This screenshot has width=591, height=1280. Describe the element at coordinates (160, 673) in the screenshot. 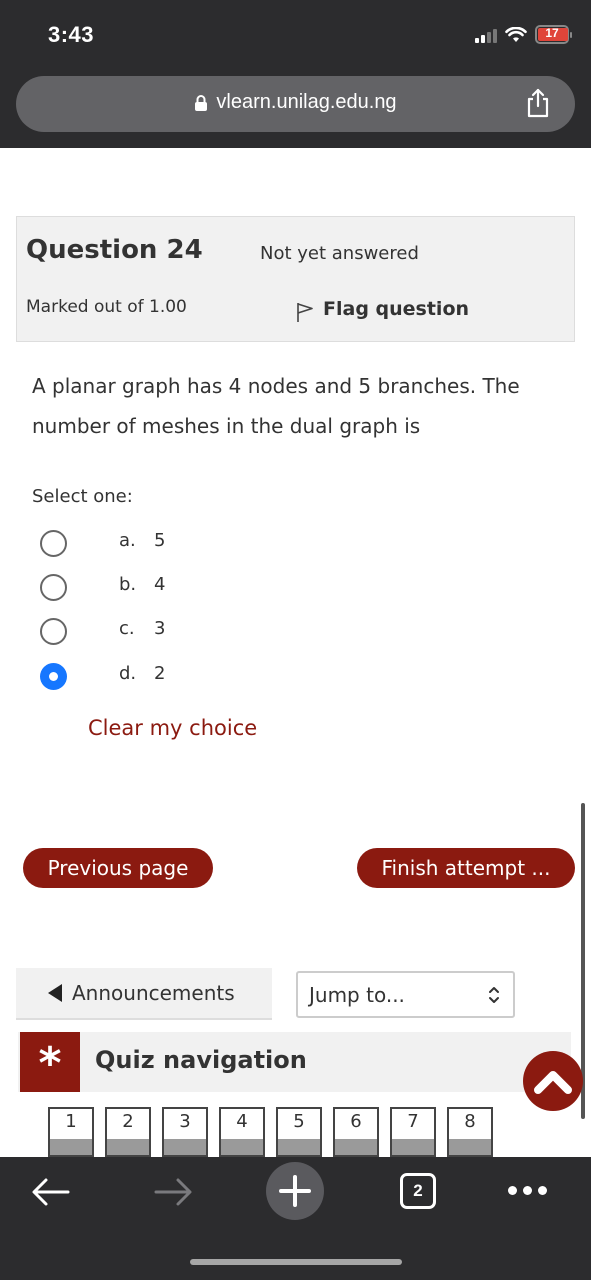

I see `option-value: 2` at that location.